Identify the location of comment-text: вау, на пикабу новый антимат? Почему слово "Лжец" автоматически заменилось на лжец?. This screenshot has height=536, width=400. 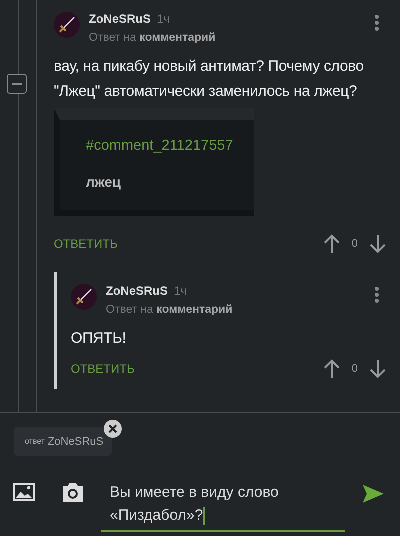
(209, 79).